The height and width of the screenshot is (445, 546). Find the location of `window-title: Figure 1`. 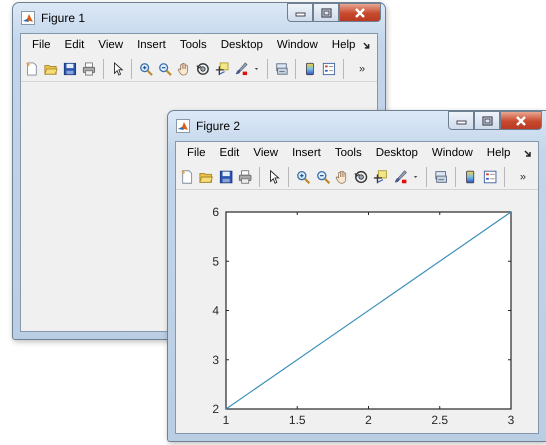

window-title: Figure 1 is located at coordinates (63, 18).